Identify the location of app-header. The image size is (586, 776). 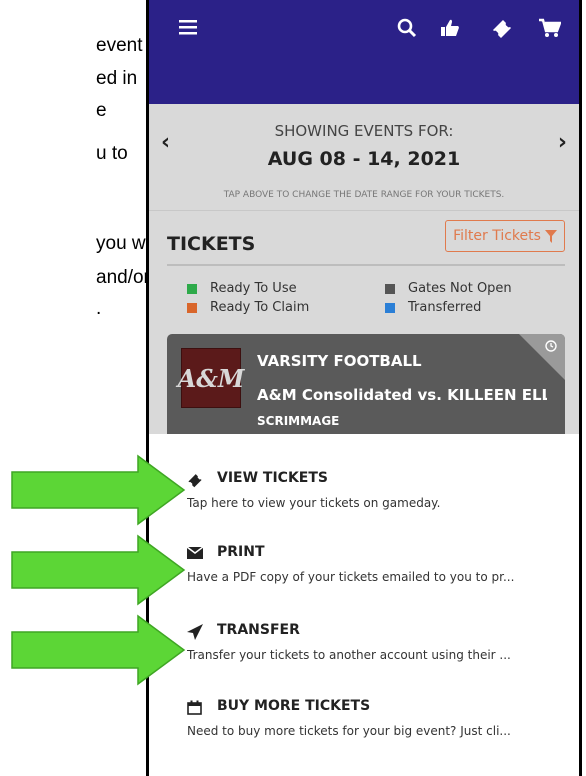
(364, 52).